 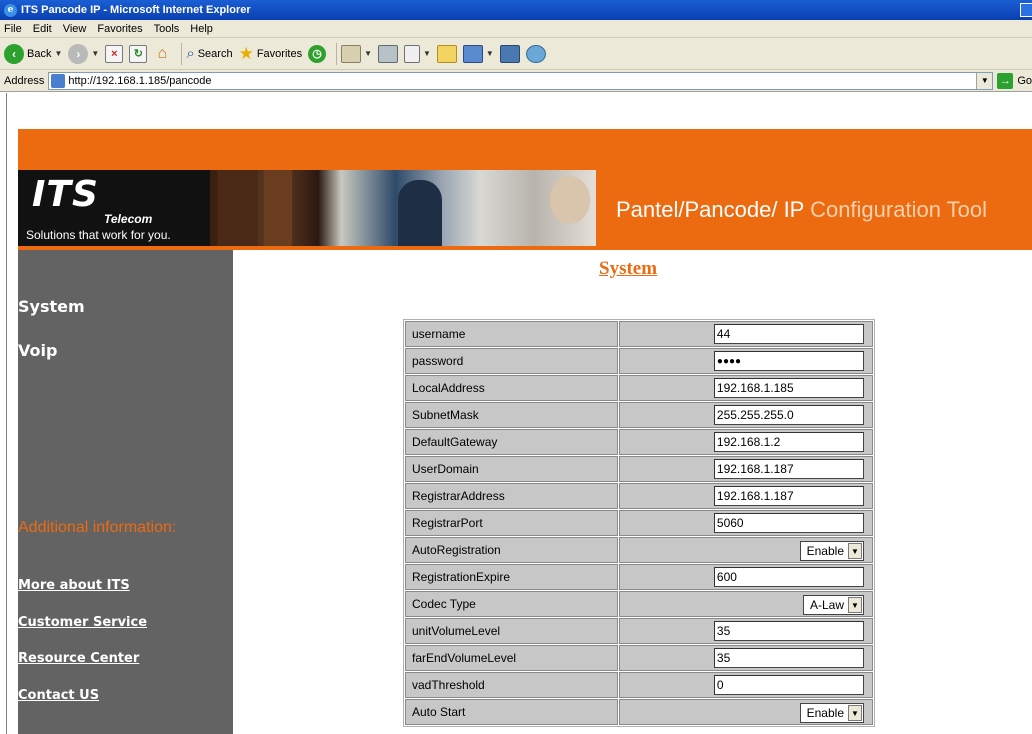 I want to click on contacts-icon, so click(x=535, y=53).